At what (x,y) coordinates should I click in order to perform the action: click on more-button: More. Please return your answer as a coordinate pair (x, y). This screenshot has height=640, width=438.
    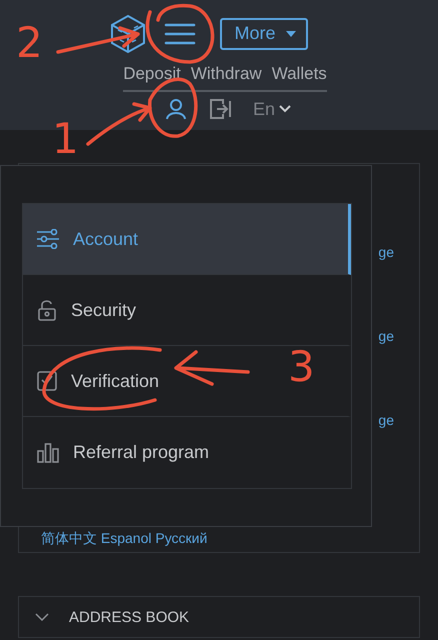
    Looking at the image, I should click on (264, 34).